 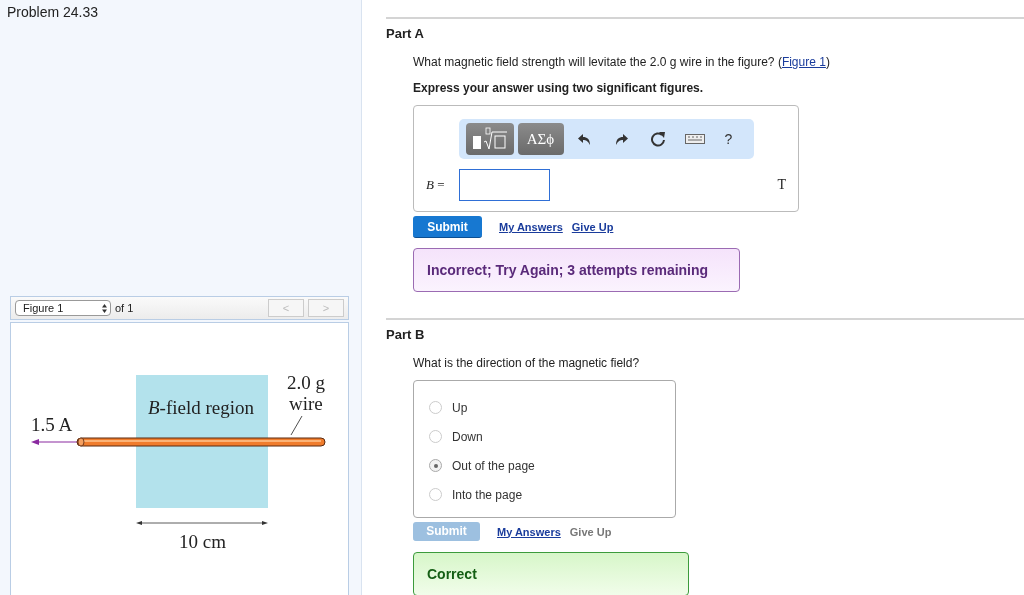 What do you see at coordinates (489, 139) in the screenshot?
I see `template-button` at bounding box center [489, 139].